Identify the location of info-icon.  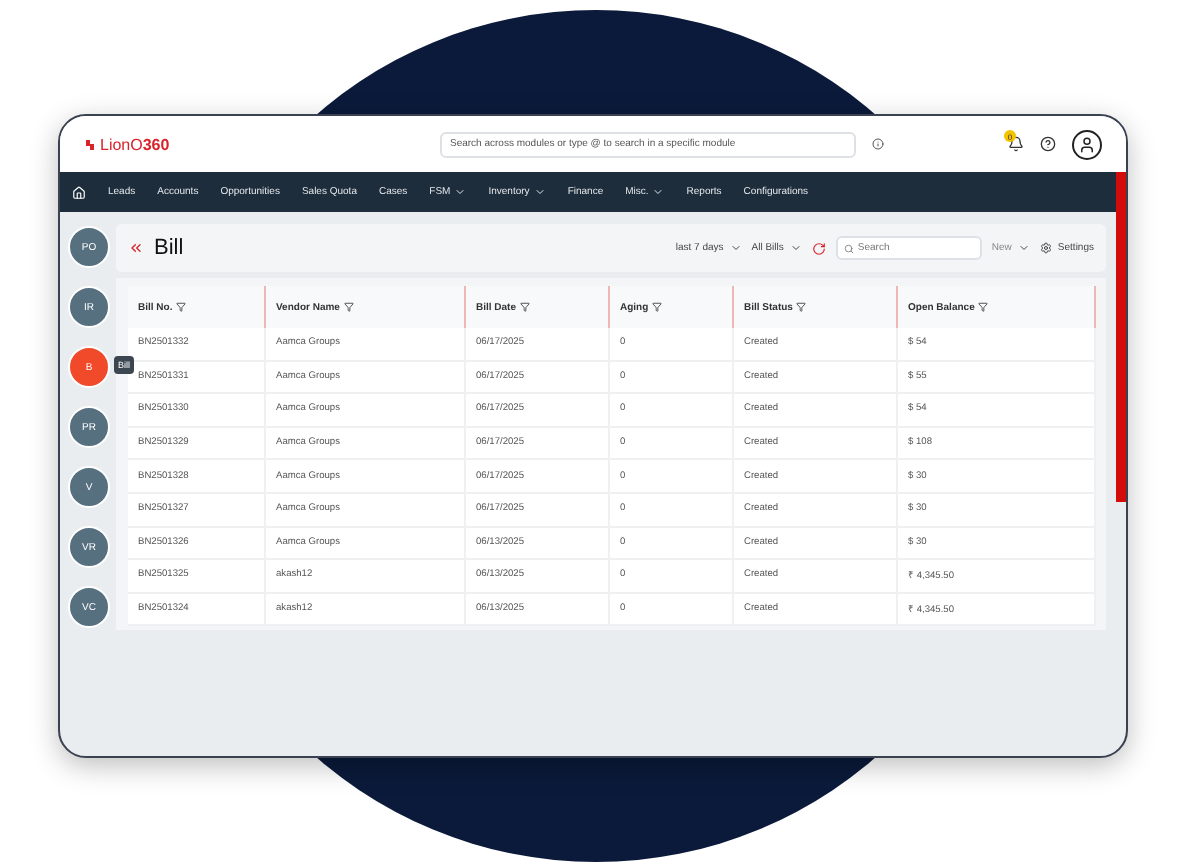
(878, 144).